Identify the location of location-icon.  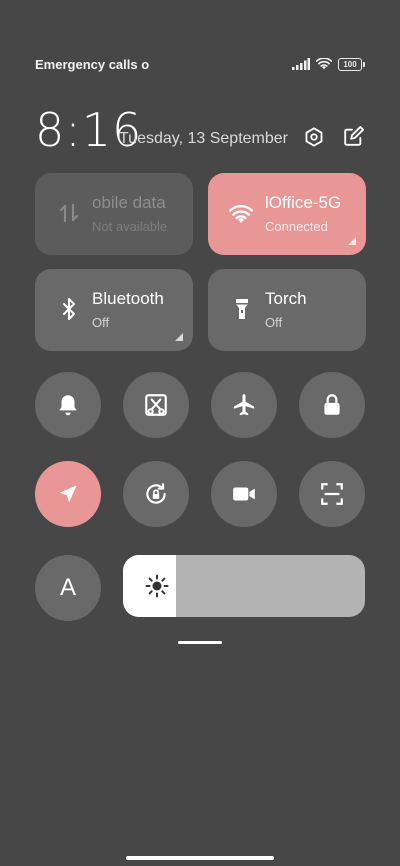
(68, 494).